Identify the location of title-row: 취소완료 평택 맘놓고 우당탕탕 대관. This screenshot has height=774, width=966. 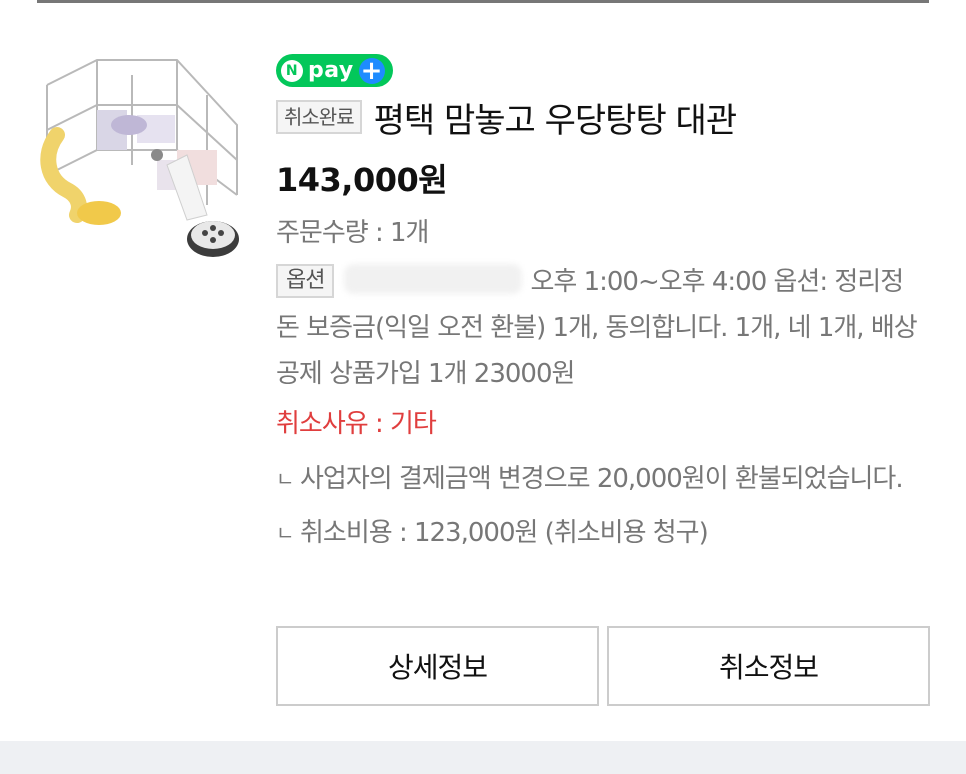
(603, 117).